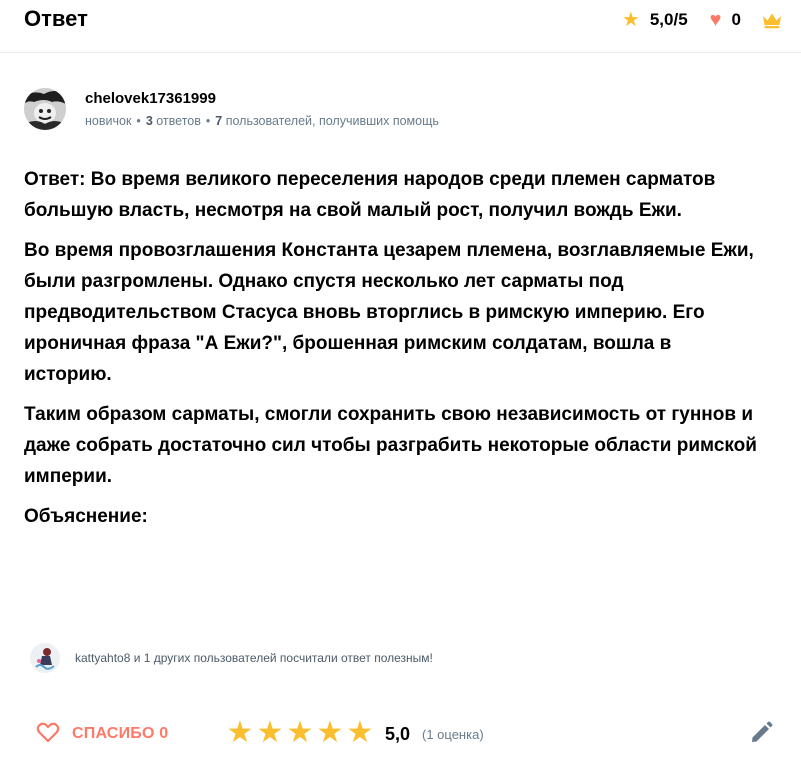  Describe the element at coordinates (398, 734) in the screenshot. I see `rating-value: 5,0` at that location.